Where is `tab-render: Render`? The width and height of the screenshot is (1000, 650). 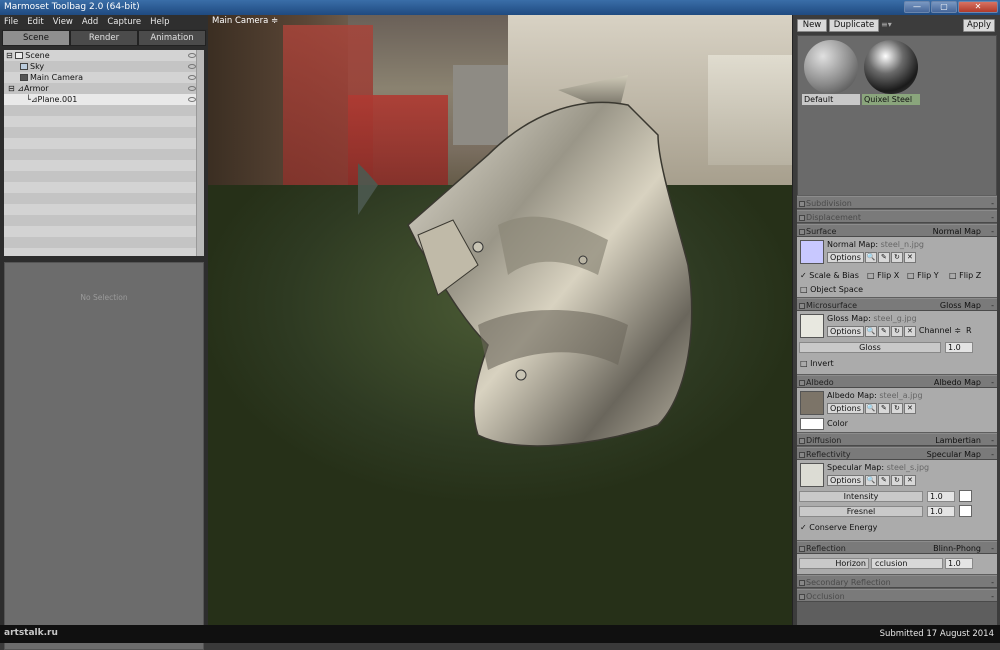
tab-render: Render is located at coordinates (104, 38).